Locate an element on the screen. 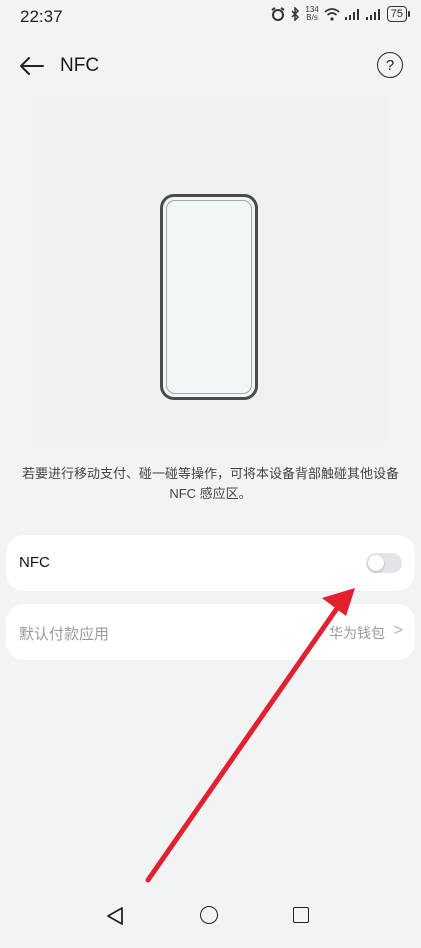 This screenshot has width=421, height=948. back-button is located at coordinates (32, 66).